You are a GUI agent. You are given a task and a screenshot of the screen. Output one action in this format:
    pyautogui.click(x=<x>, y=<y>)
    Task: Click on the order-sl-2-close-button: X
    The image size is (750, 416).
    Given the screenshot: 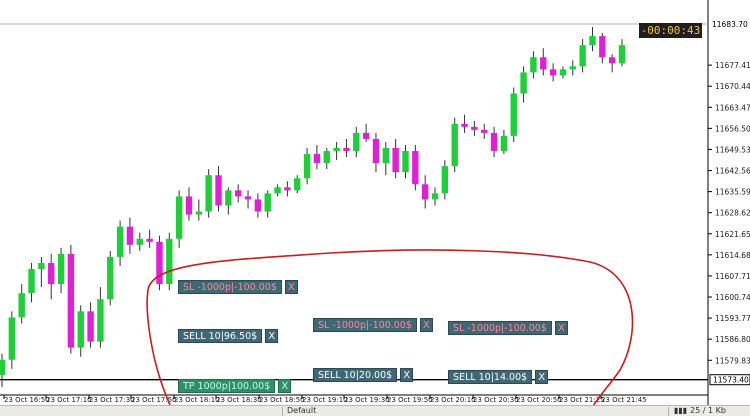 What is the action you would take?
    pyautogui.click(x=426, y=325)
    